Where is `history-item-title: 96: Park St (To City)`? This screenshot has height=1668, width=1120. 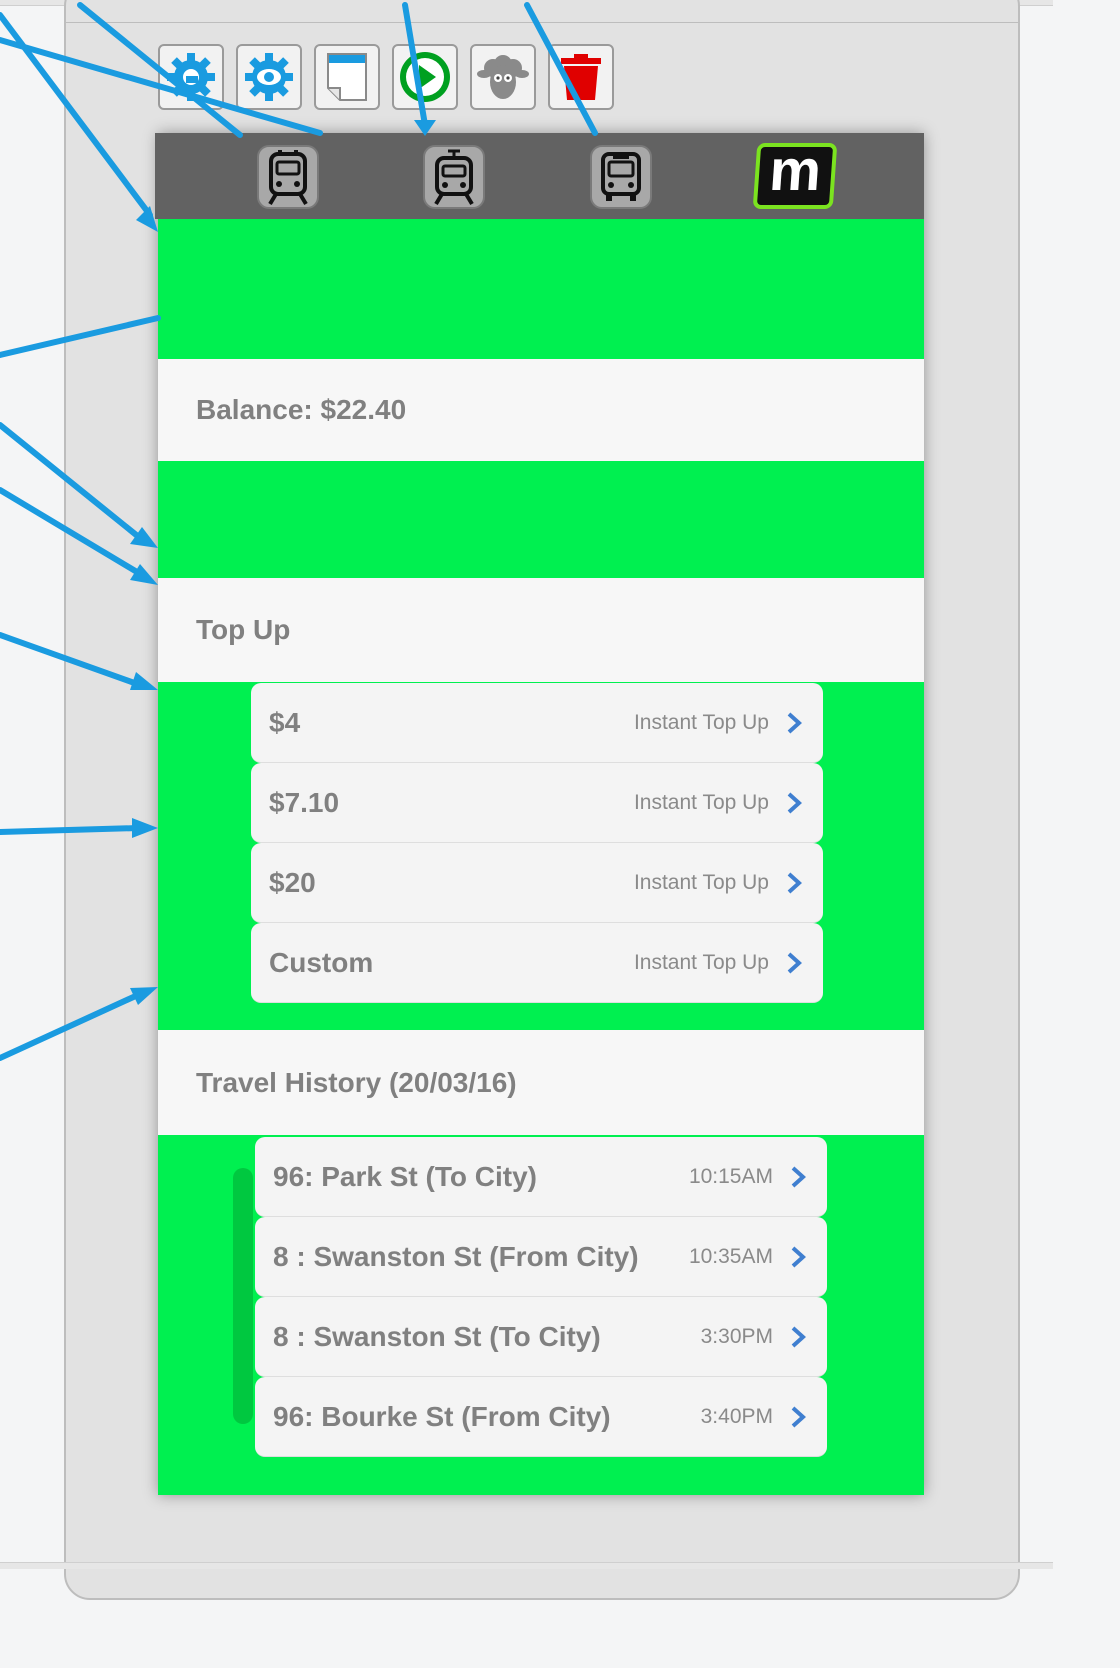 history-item-title: 96: Park St (To City) is located at coordinates (405, 1176).